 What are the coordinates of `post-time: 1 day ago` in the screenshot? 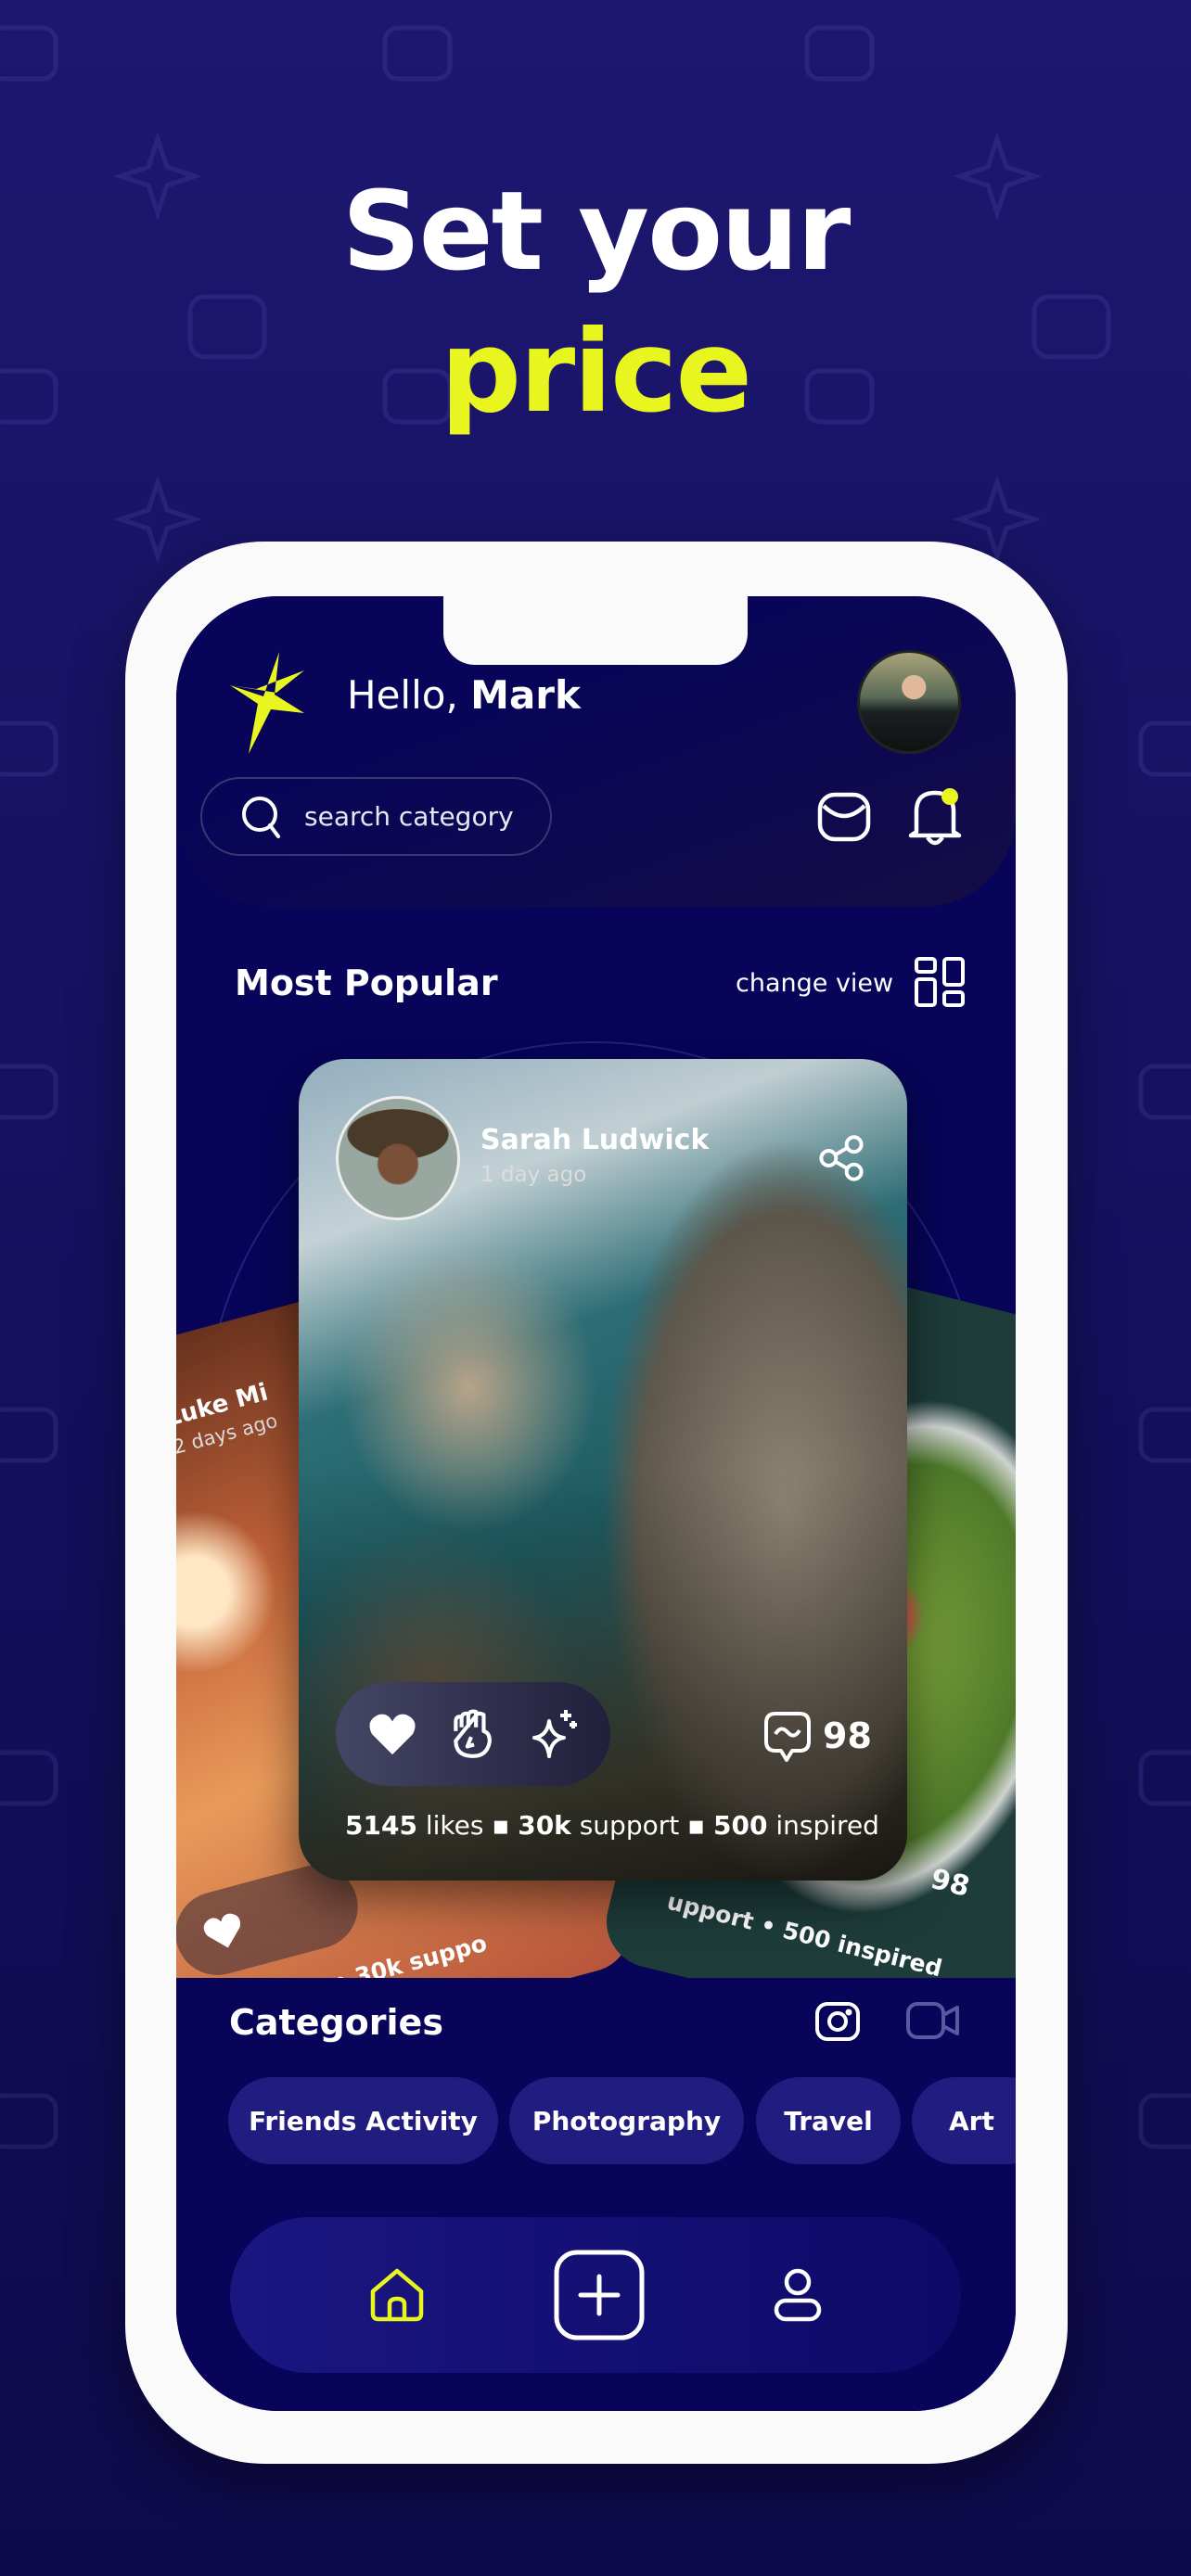 It's located at (533, 1175).